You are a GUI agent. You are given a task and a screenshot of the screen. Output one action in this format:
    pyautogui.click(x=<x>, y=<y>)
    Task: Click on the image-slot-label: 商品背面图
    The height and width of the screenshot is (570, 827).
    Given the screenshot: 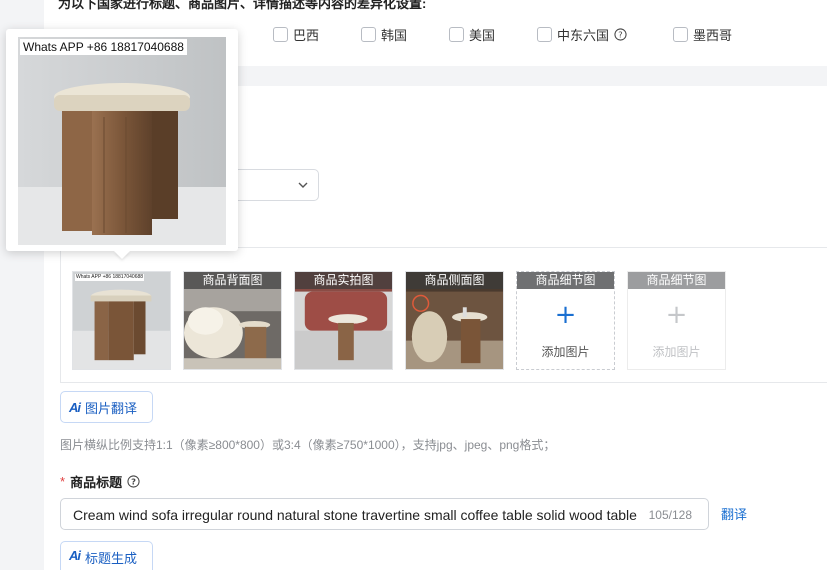 What is the action you would take?
    pyautogui.click(x=232, y=280)
    